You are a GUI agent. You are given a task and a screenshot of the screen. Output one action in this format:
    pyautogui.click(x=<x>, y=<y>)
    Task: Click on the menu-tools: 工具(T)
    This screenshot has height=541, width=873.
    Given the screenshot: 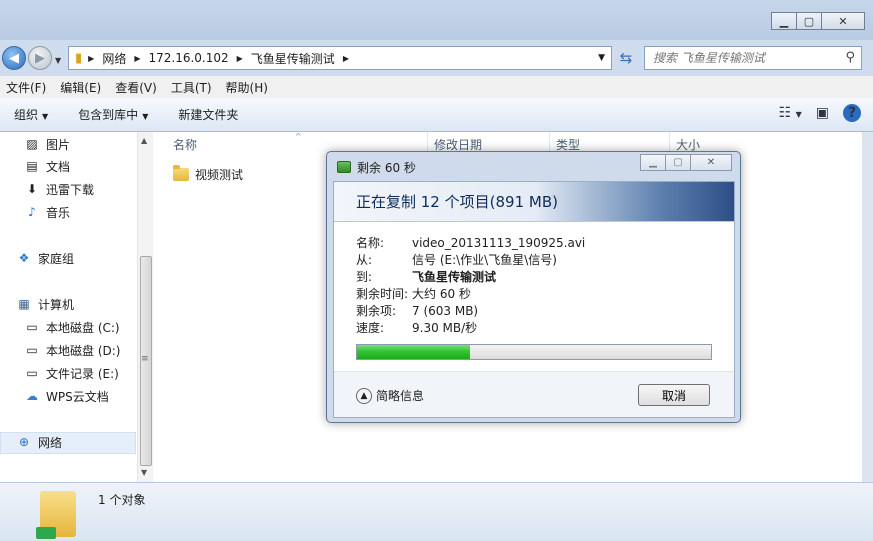 What is the action you would take?
    pyautogui.click(x=191, y=87)
    